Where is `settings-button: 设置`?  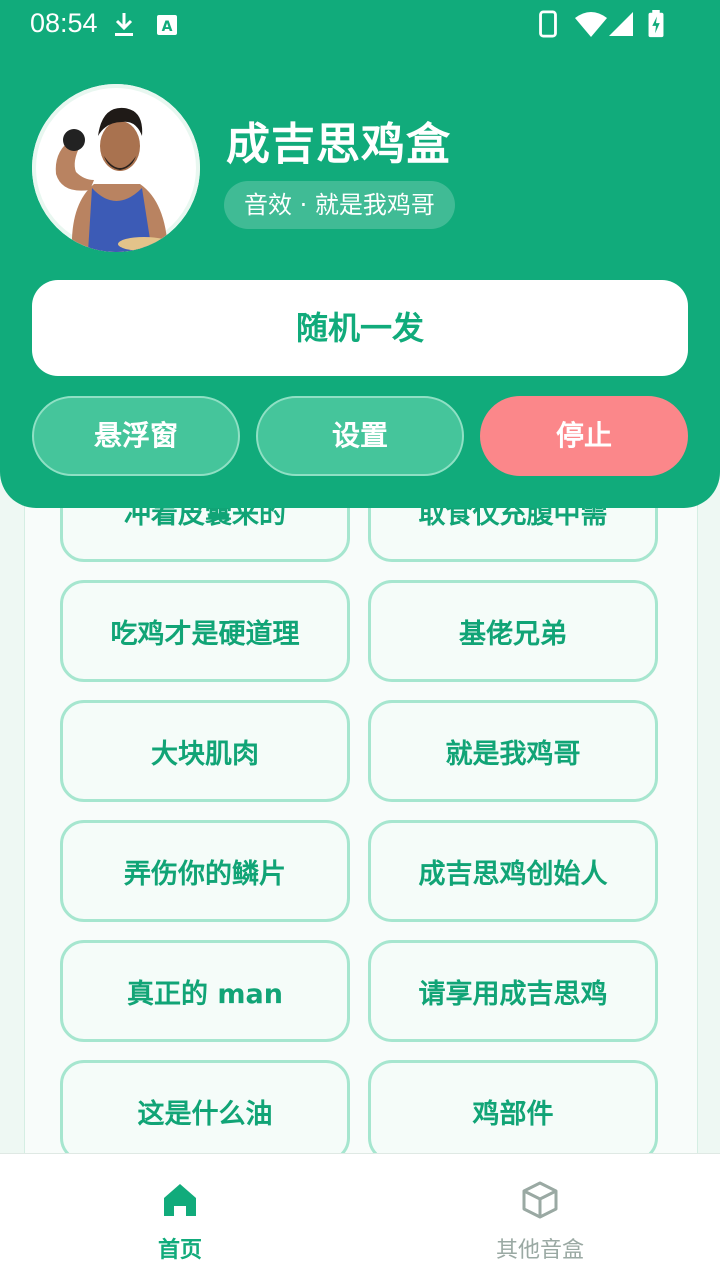
settings-button: 设置 is located at coordinates (360, 436).